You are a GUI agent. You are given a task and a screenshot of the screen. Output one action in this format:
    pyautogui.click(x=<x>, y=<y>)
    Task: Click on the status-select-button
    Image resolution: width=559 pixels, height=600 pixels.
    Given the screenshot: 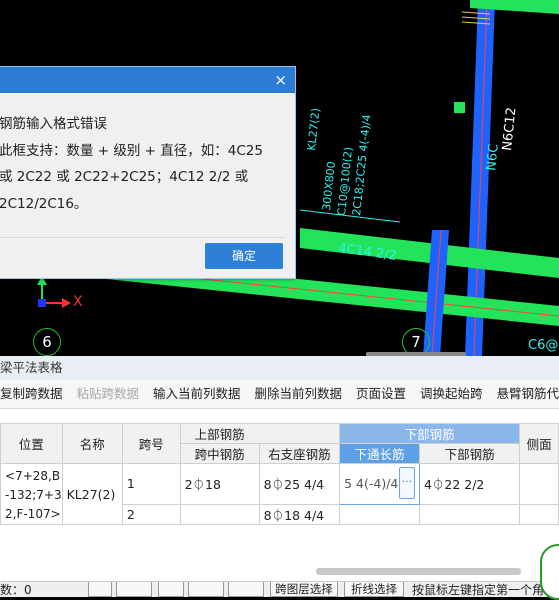 What is the action you would take?
    pyautogui.click(x=134, y=589)
    